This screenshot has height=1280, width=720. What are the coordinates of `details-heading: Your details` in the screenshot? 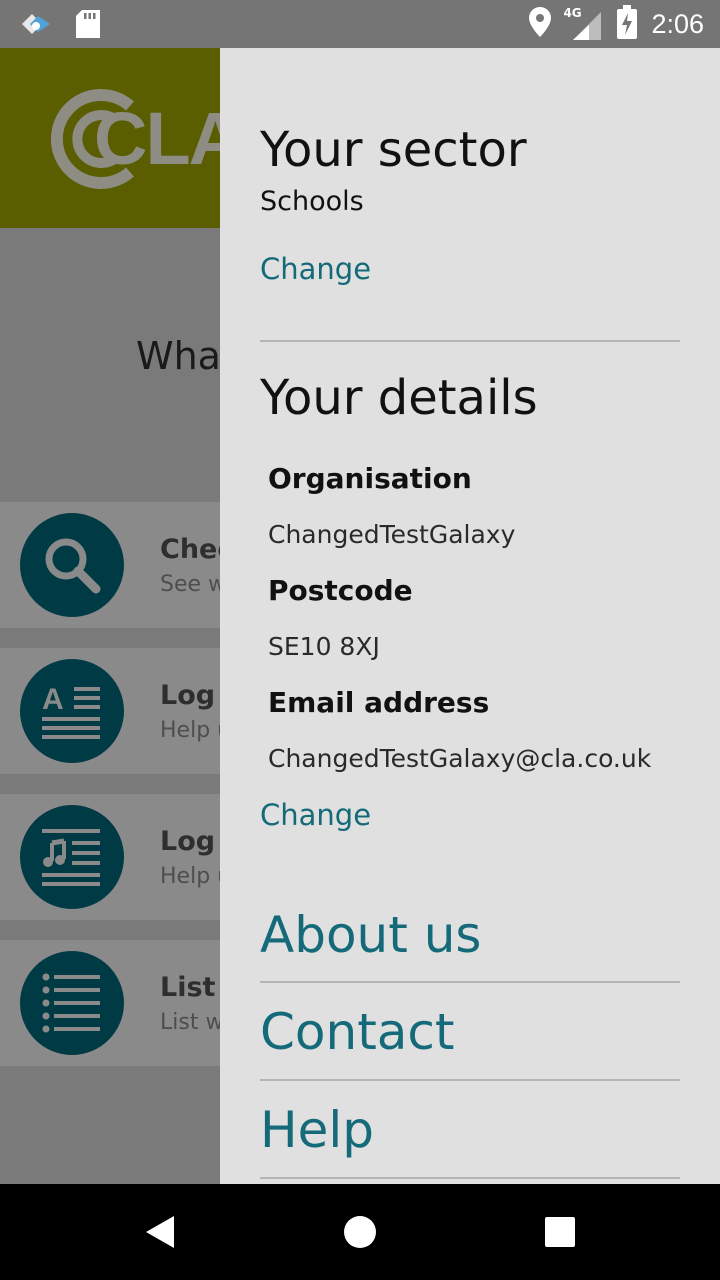 It's located at (399, 398).